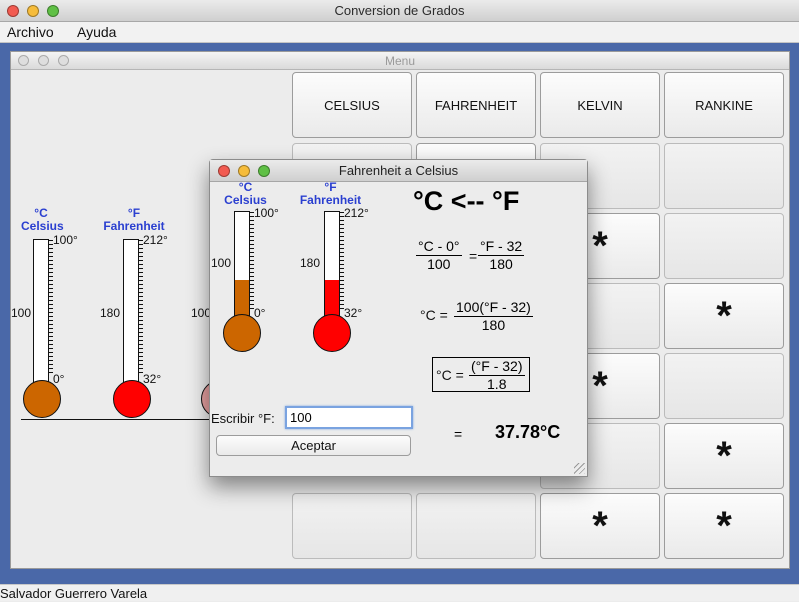 This screenshot has width=799, height=602. I want to click on menu-frame-title-bar: Menu, so click(400, 61).